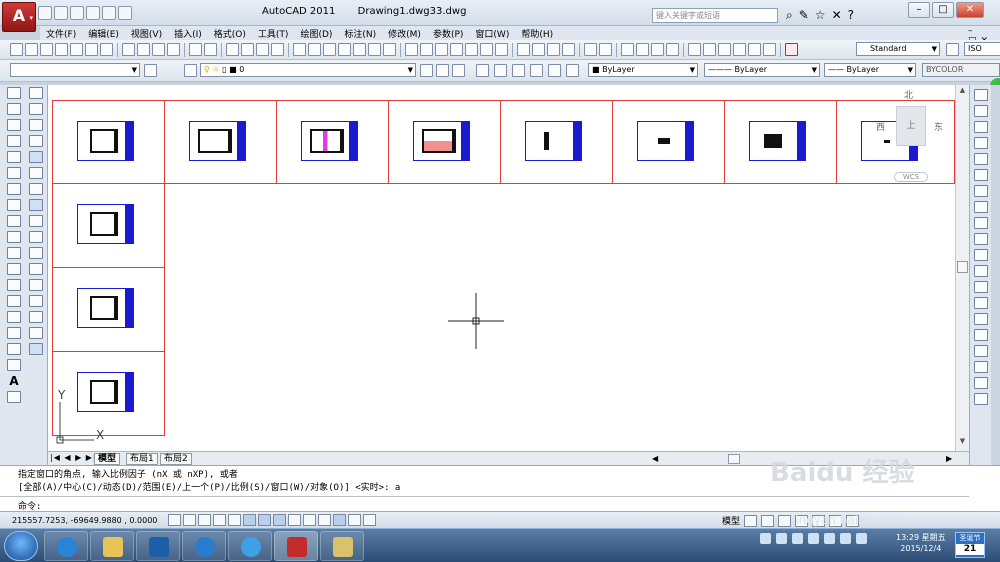 This screenshot has width=1000, height=562. What do you see at coordinates (980, 175) in the screenshot?
I see `jogged-icon` at bounding box center [980, 175].